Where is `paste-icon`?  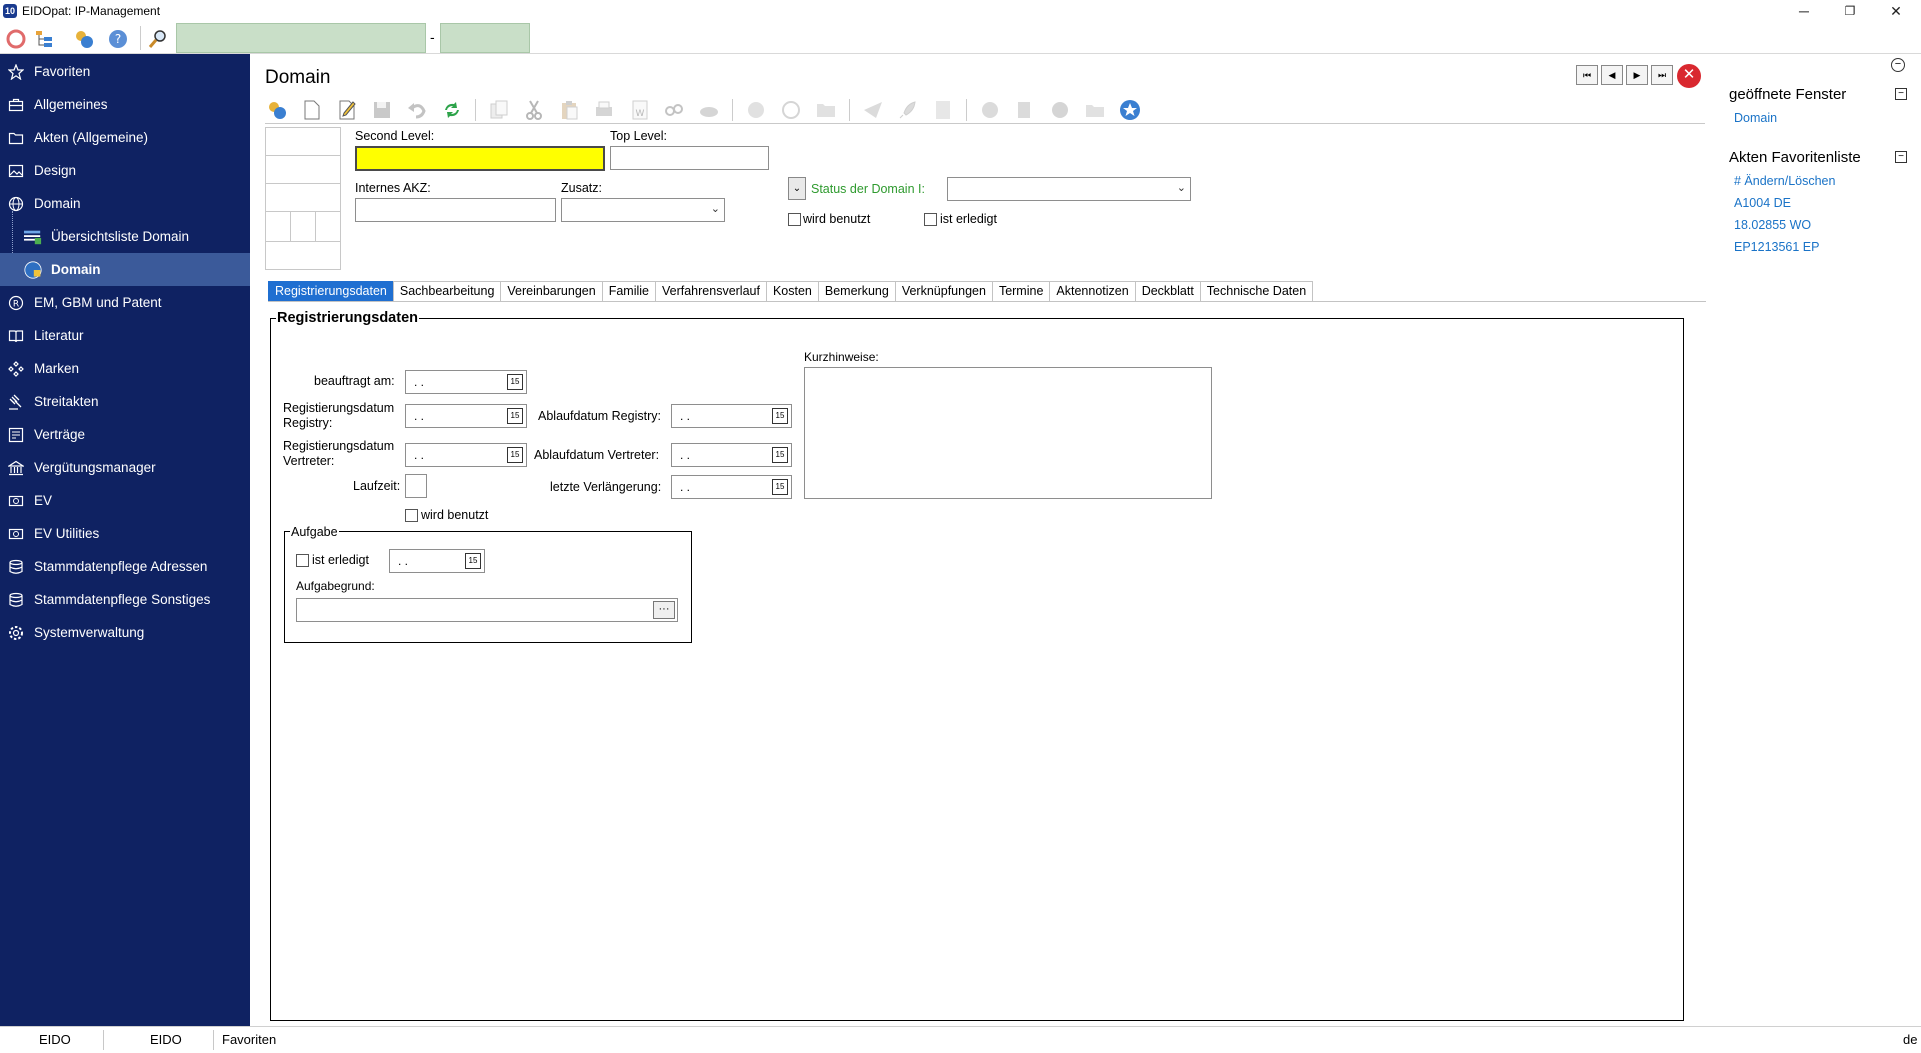
paste-icon is located at coordinates (569, 110).